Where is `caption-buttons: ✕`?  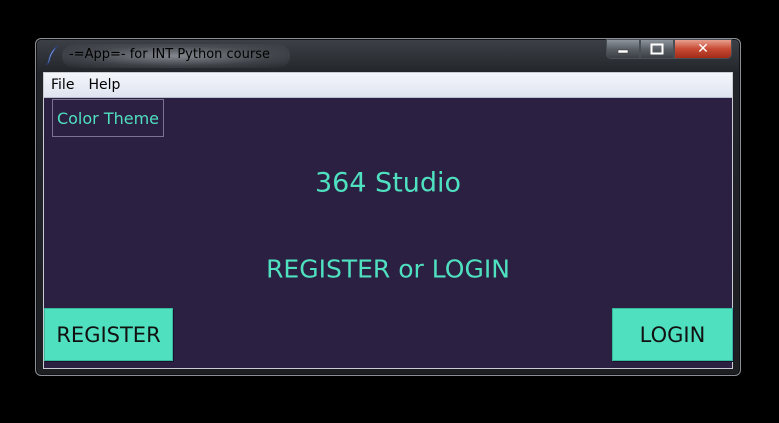 caption-buttons: ✕ is located at coordinates (670, 50).